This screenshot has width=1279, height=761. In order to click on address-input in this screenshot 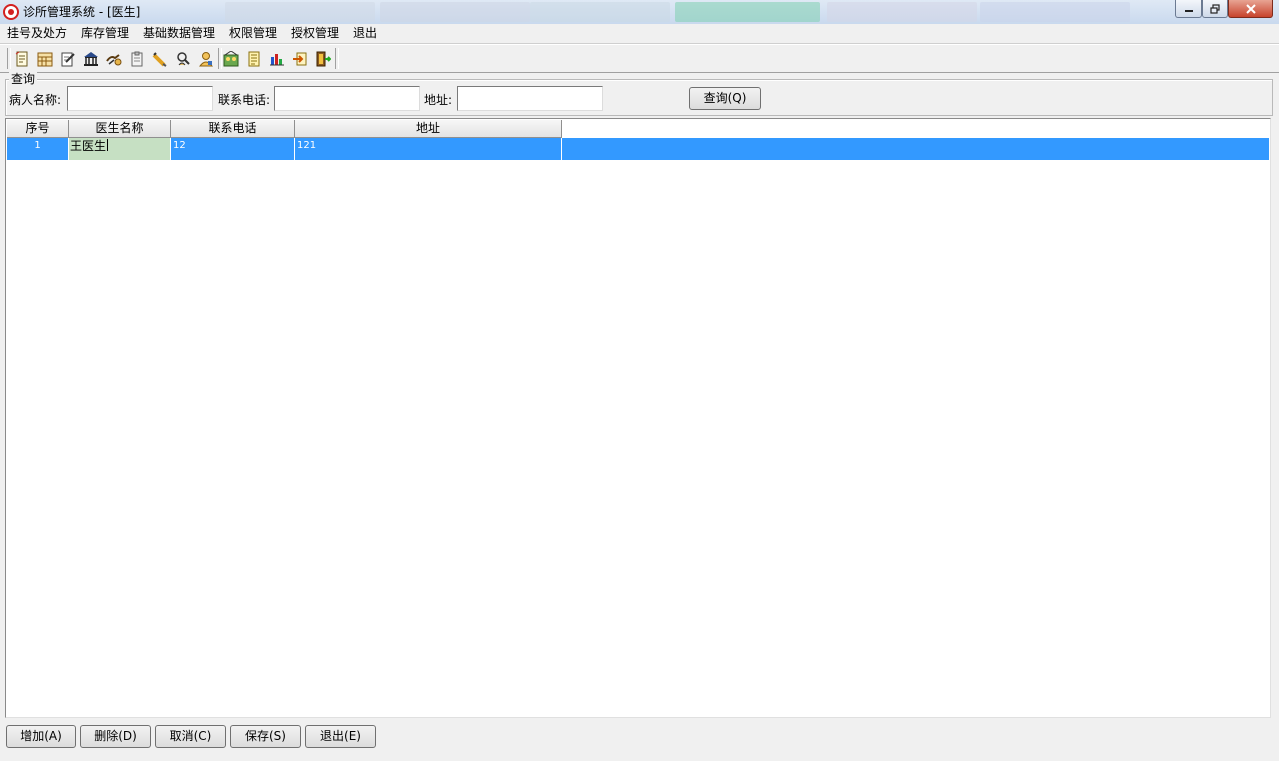, I will do `click(530, 98)`.